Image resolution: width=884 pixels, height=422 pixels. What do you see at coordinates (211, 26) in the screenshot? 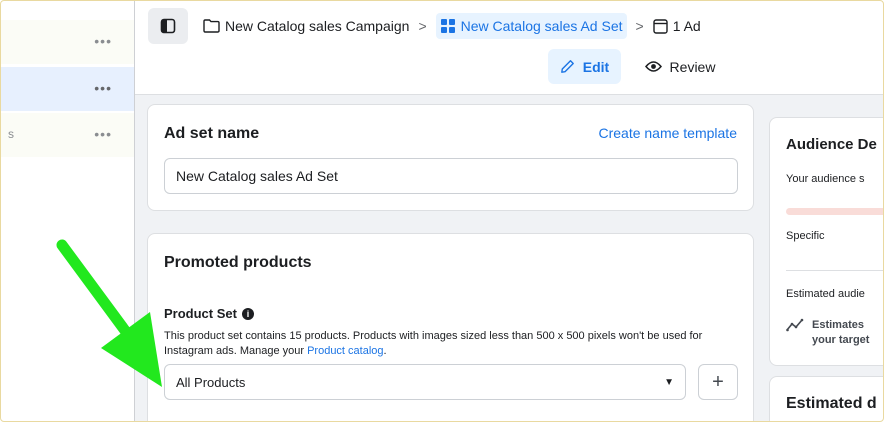
I see `folder-icon` at bounding box center [211, 26].